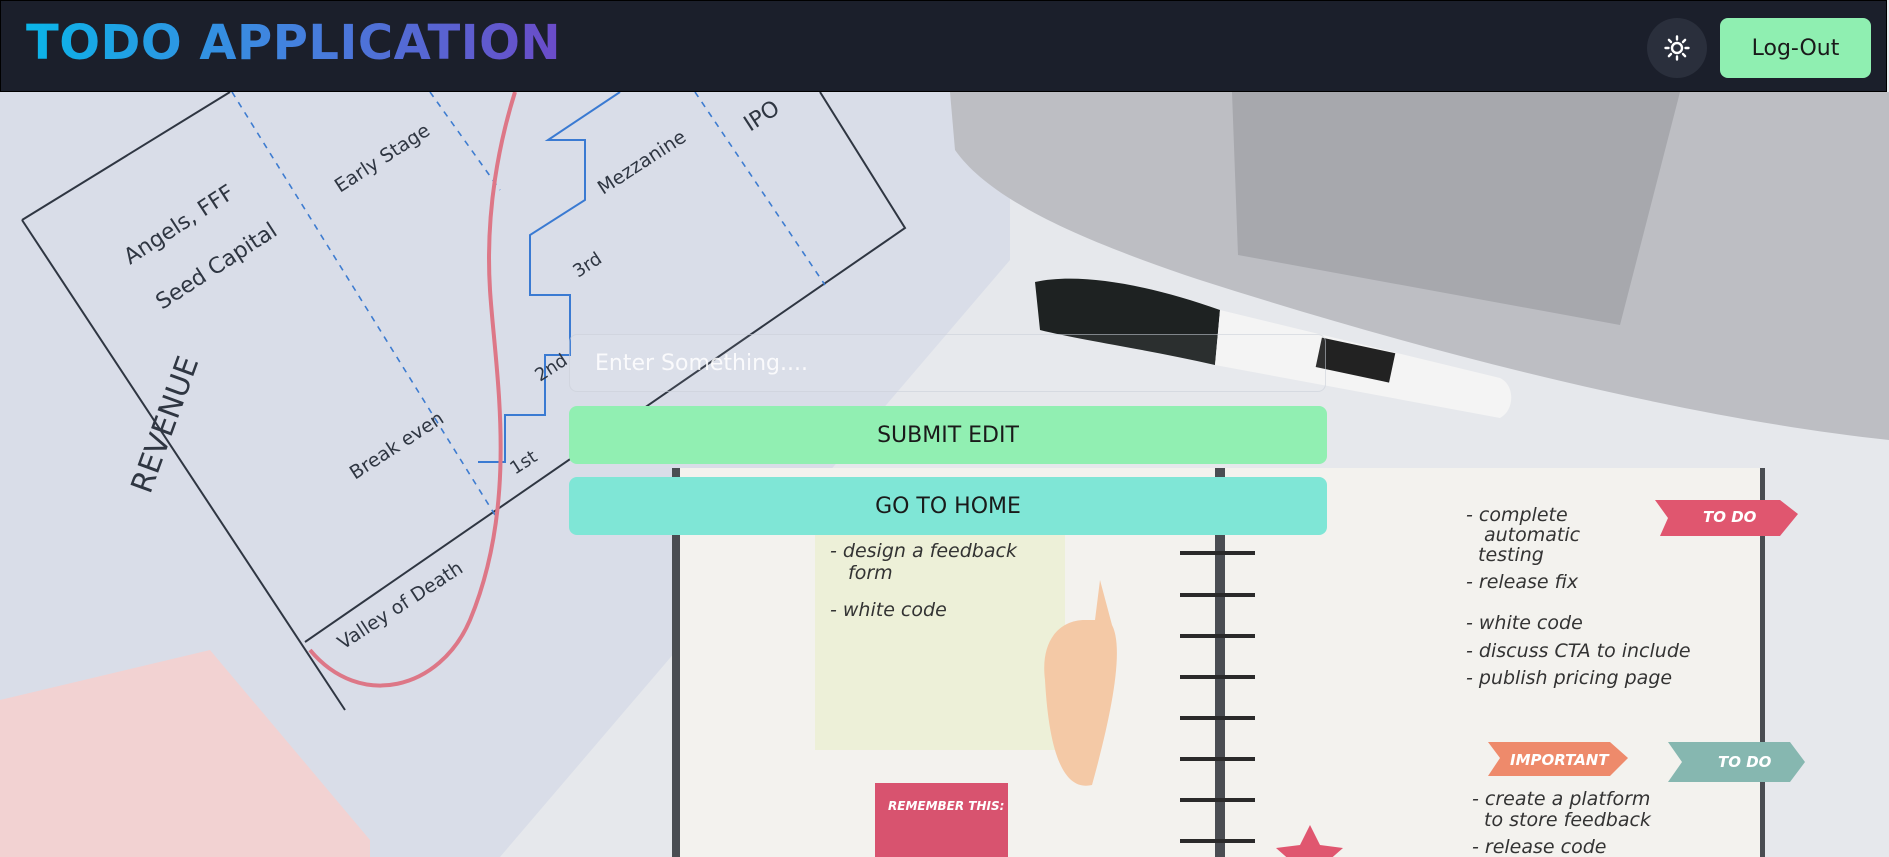 The height and width of the screenshot is (857, 1889). I want to click on svg-text: automatic, so click(1532, 535).